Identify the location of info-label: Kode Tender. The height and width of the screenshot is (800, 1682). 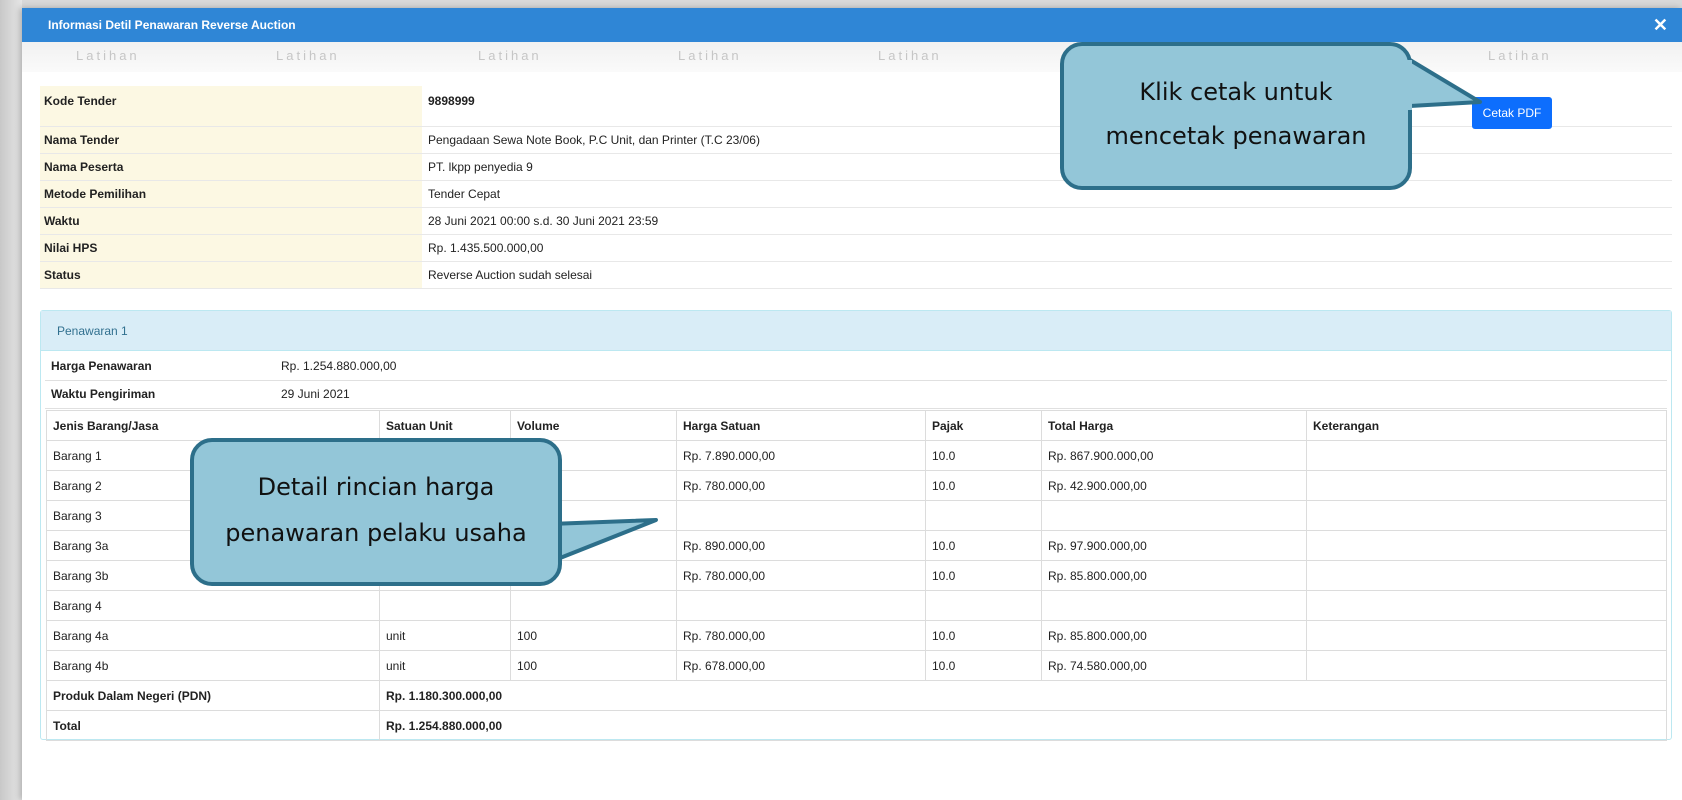
(231, 106).